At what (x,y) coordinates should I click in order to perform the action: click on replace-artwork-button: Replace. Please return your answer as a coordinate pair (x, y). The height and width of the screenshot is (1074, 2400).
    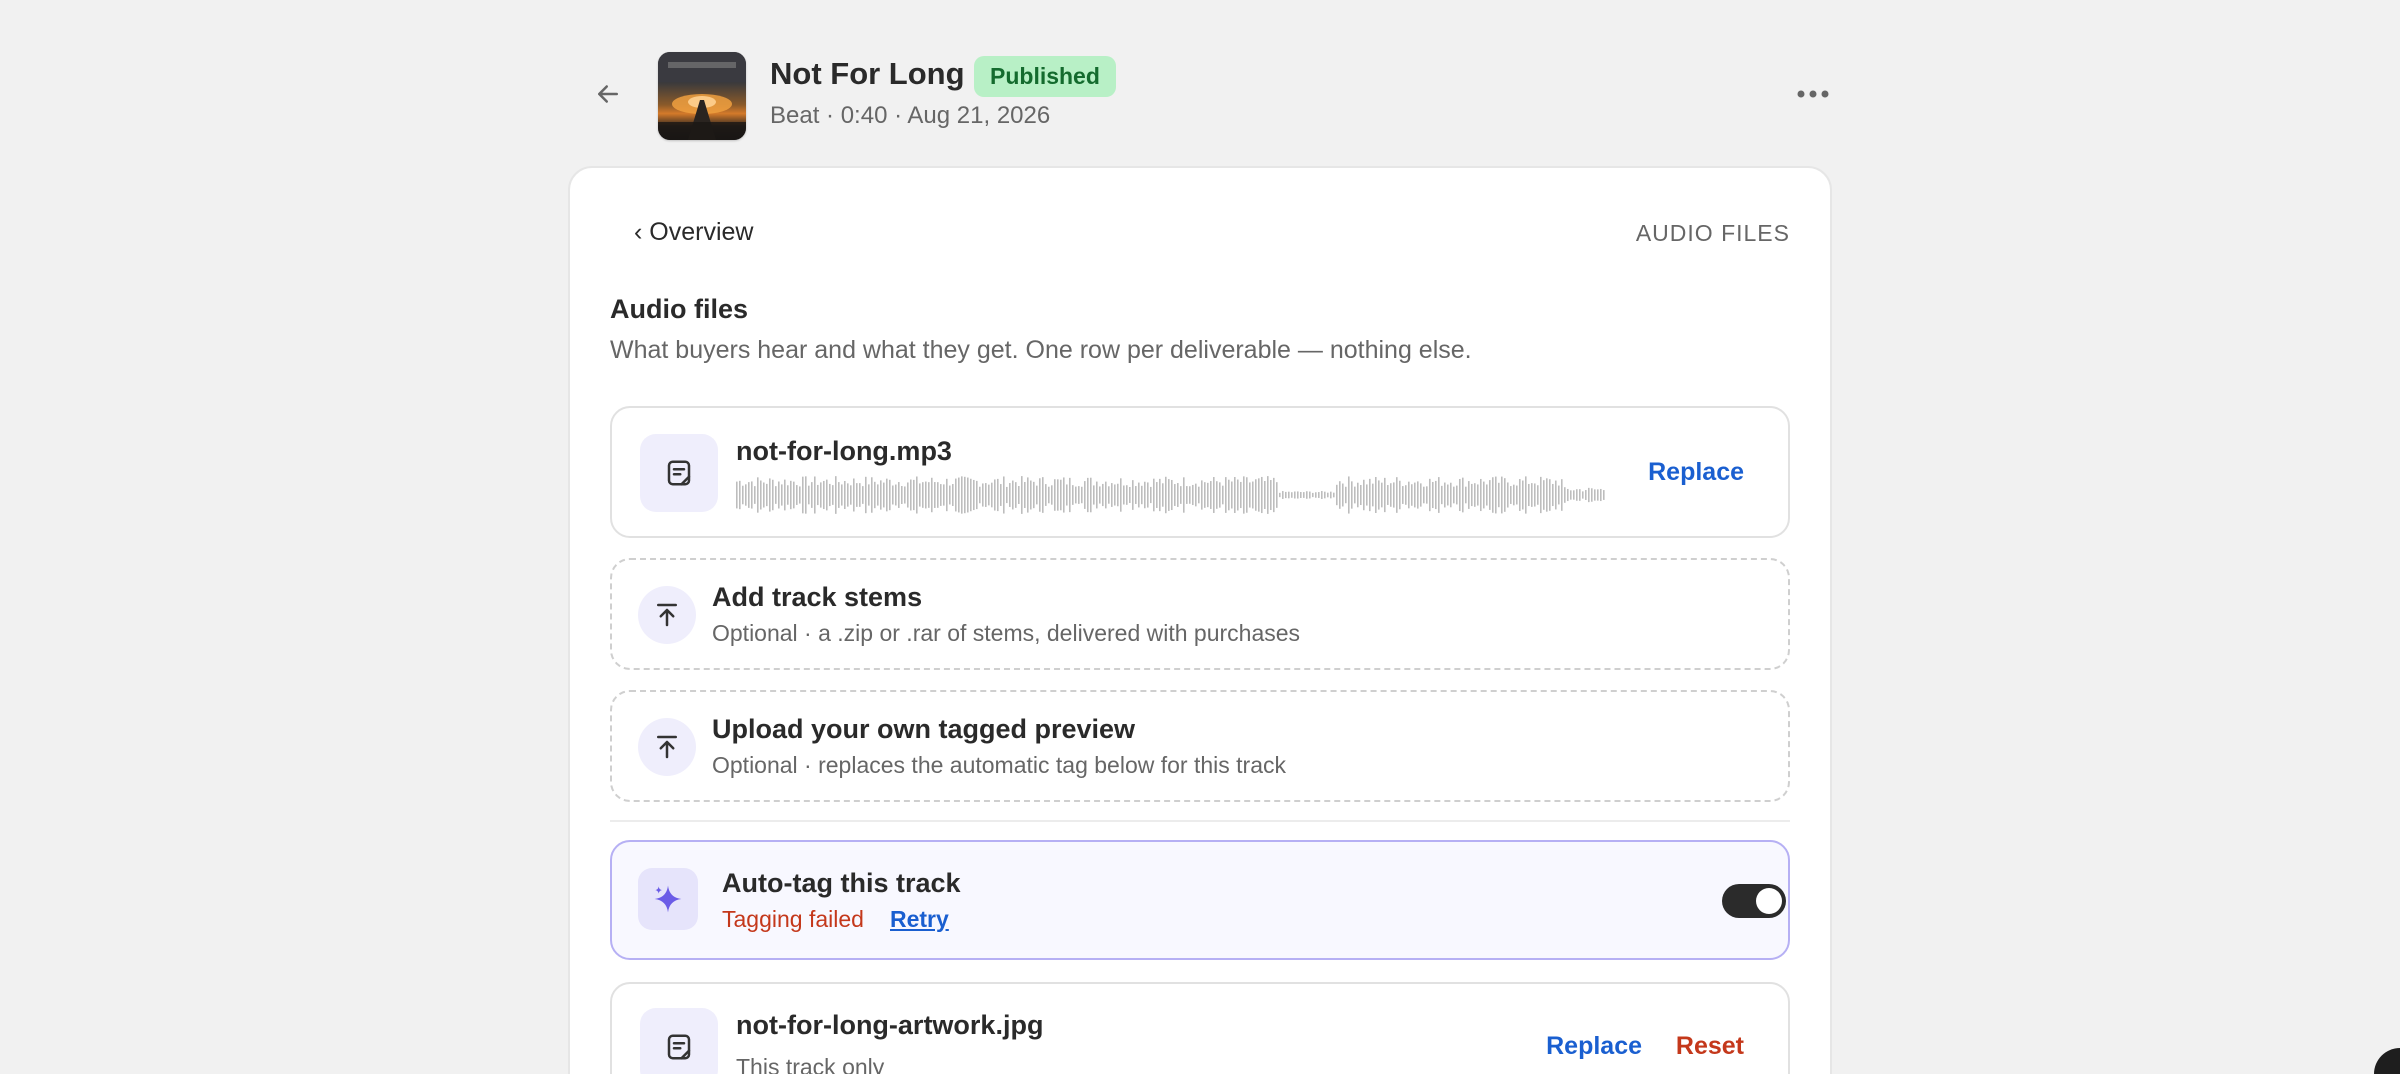
    Looking at the image, I should click on (1594, 1046).